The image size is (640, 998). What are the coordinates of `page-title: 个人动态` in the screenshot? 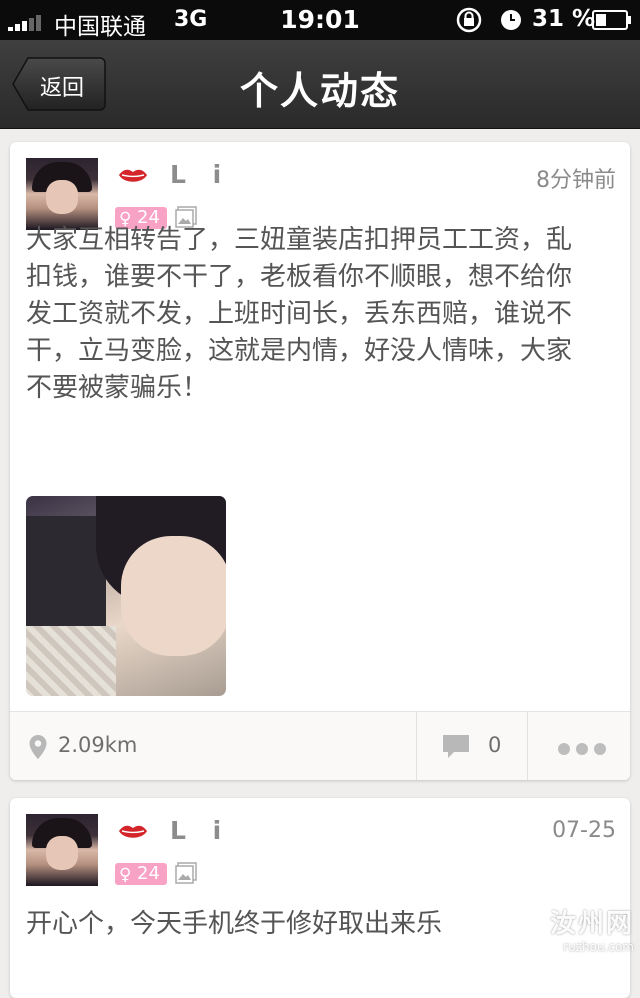 It's located at (319, 91).